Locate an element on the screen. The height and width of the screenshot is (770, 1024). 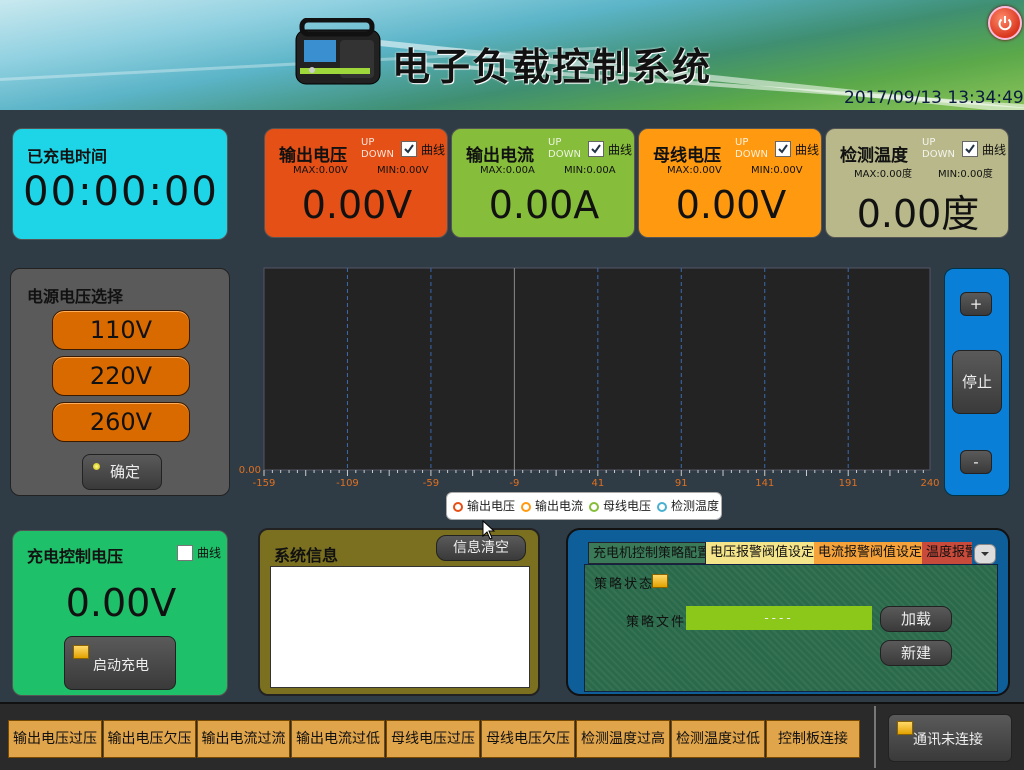
datetime: 2017/09/13 13:34:49 is located at coordinates (934, 98).